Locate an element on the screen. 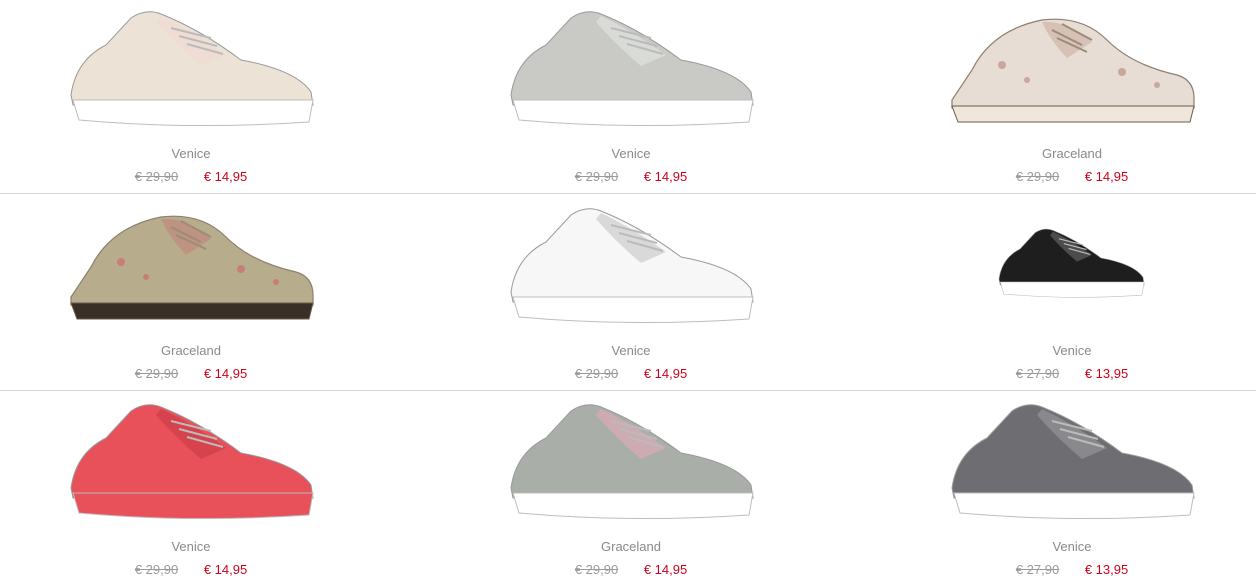  lace-up-shoe-icon is located at coordinates (1072, 70).